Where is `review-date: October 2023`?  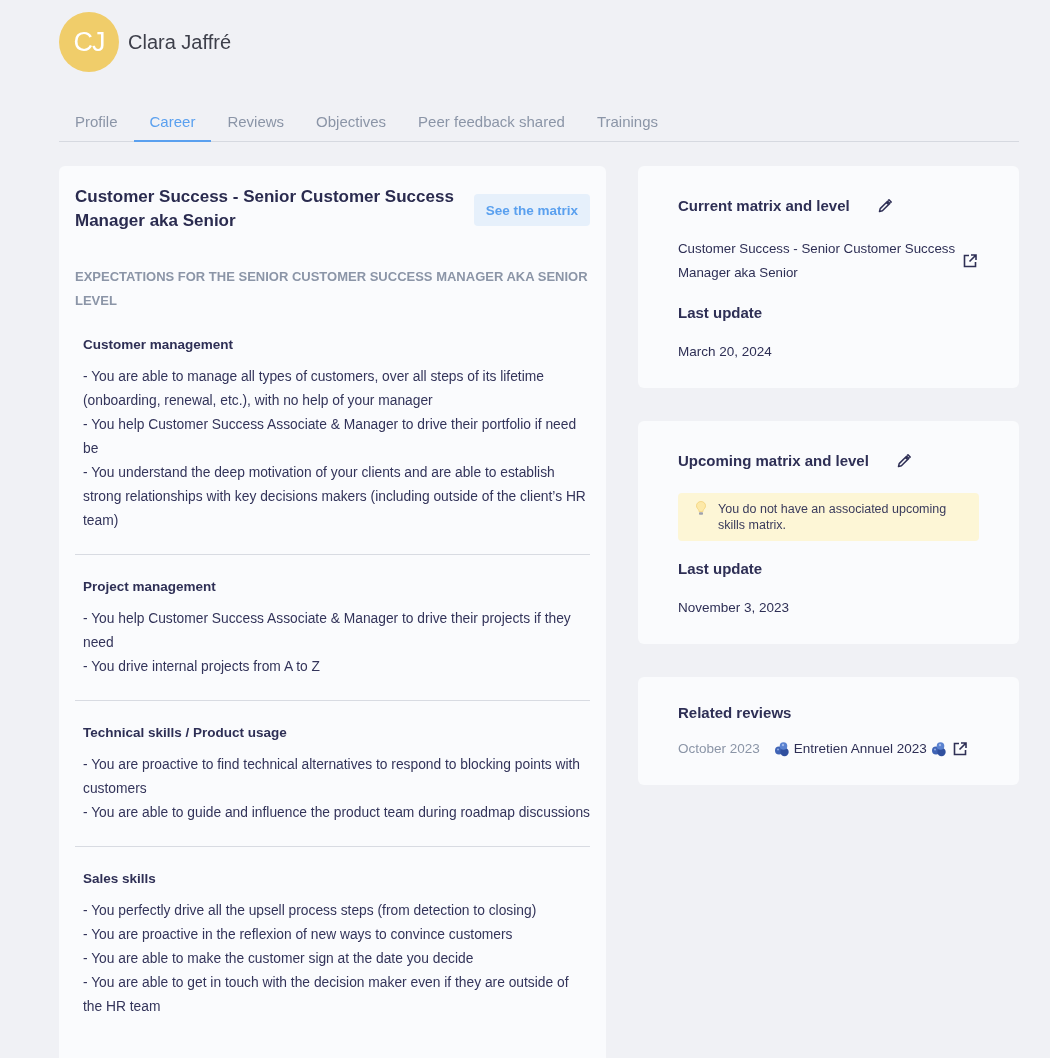 review-date: October 2023 is located at coordinates (719, 749).